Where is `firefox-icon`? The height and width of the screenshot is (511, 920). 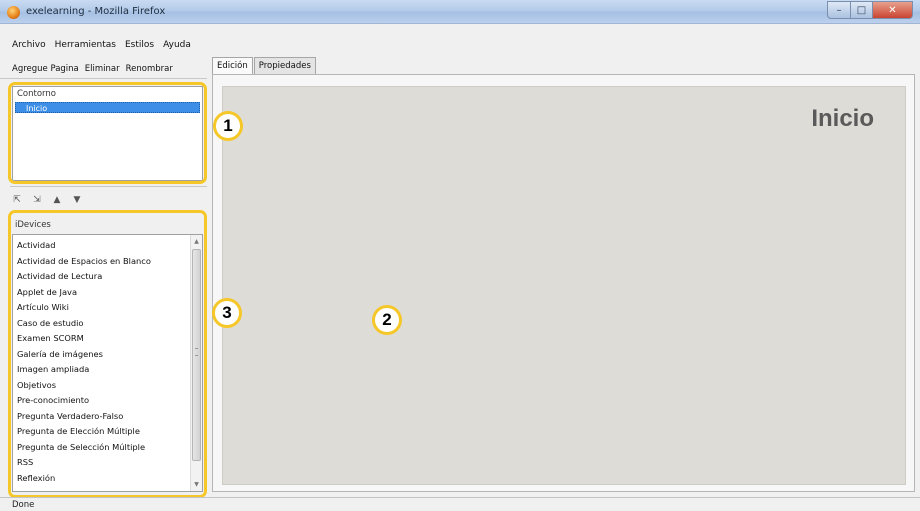
firefox-icon is located at coordinates (13, 12).